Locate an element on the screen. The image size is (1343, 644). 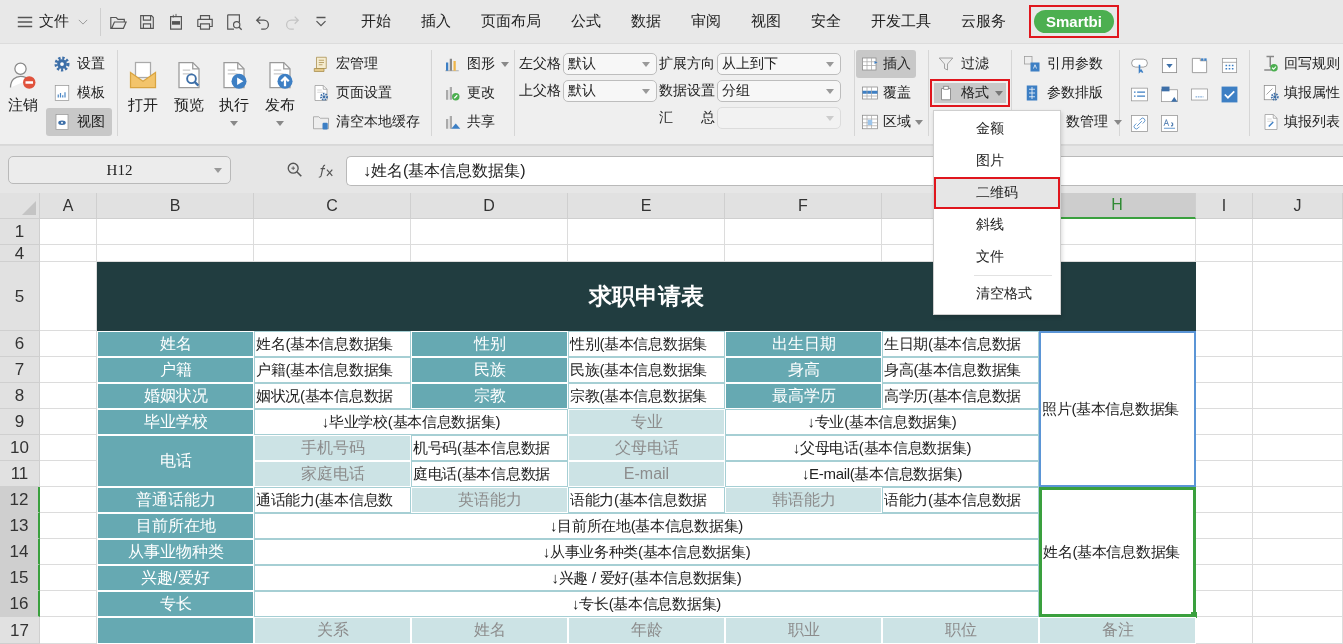
table-cell: 性别(基本信息数据集 is located at coordinates (646, 344).